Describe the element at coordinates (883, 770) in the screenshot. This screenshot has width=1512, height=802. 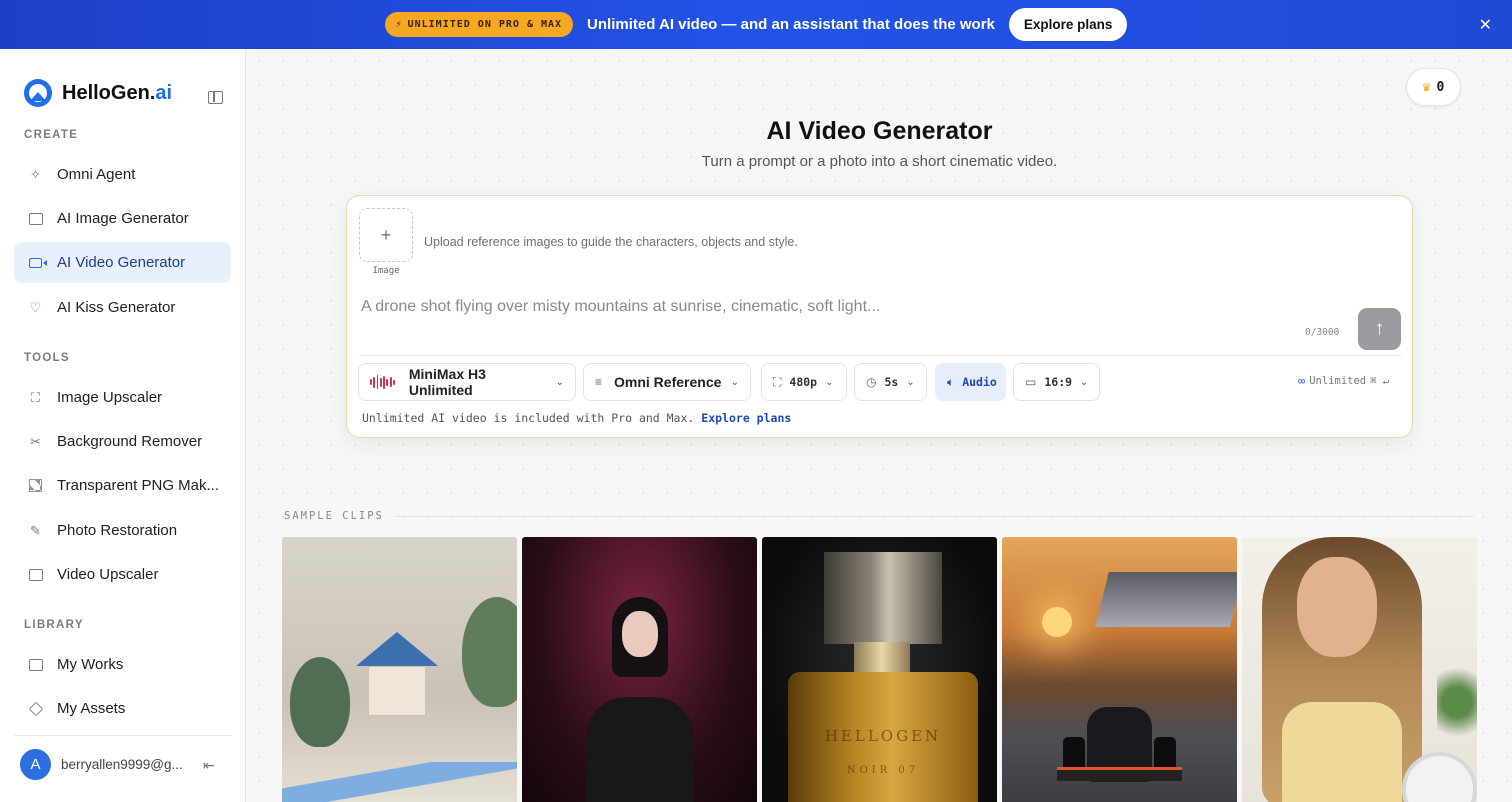
I see `bottle-sub-text: NOIR 07` at that location.